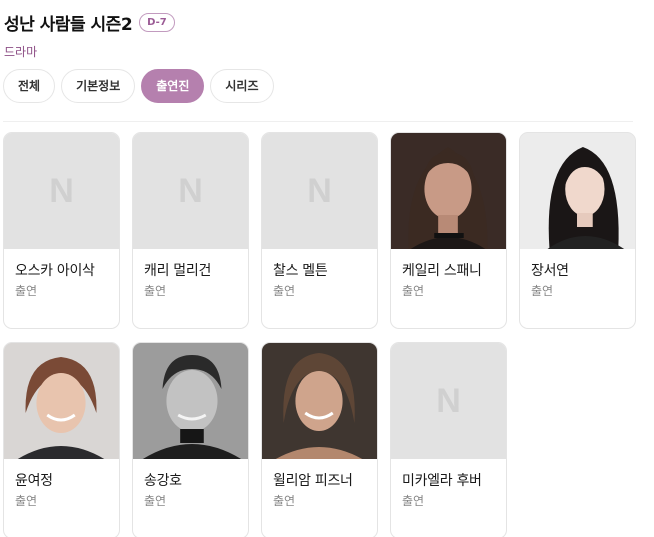 The width and height of the screenshot is (654, 537). What do you see at coordinates (163, 481) in the screenshot?
I see `cast-name: 송강호` at bounding box center [163, 481].